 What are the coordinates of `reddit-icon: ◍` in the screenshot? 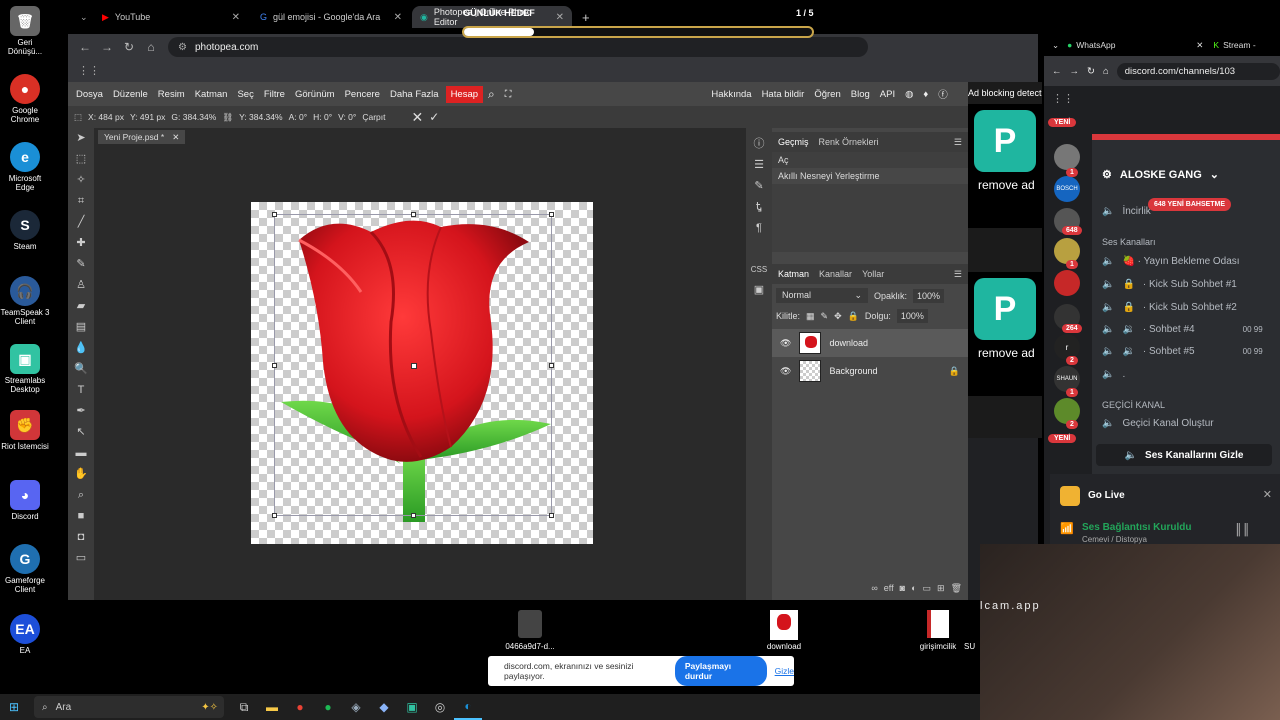 It's located at (909, 94).